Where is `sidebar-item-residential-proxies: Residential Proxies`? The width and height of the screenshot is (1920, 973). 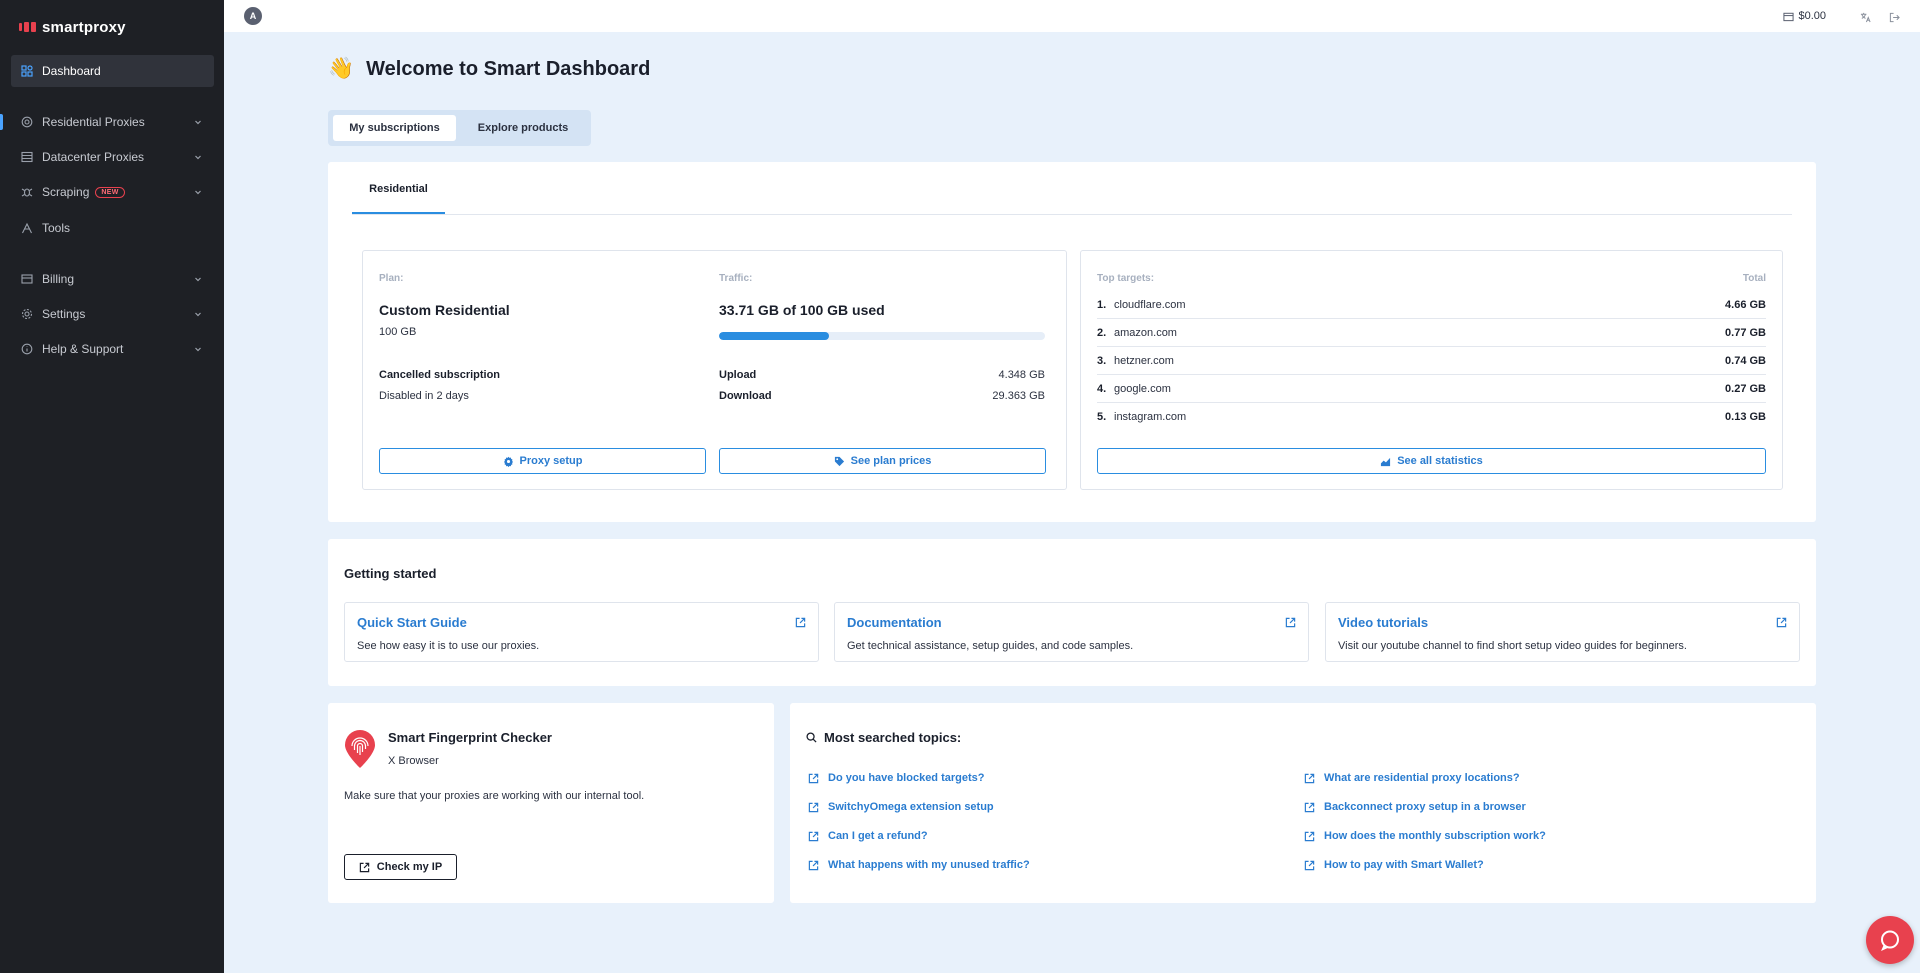
sidebar-item-residential-proxies: Residential Proxies is located at coordinates (112, 122).